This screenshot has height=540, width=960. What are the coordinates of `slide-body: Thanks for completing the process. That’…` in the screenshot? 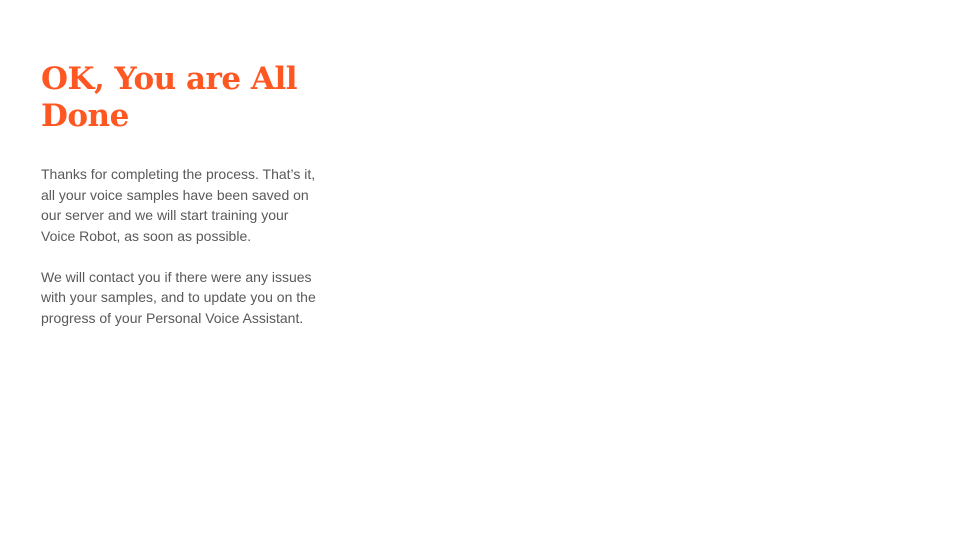 It's located at (183, 256).